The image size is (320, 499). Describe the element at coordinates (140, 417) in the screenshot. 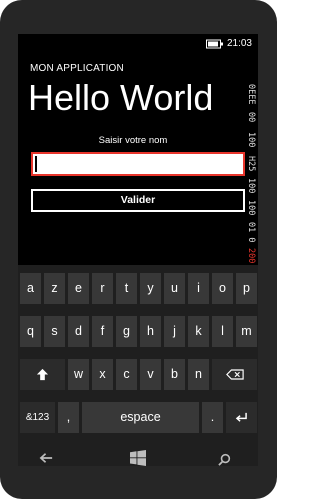

I see `space-key: espace` at that location.